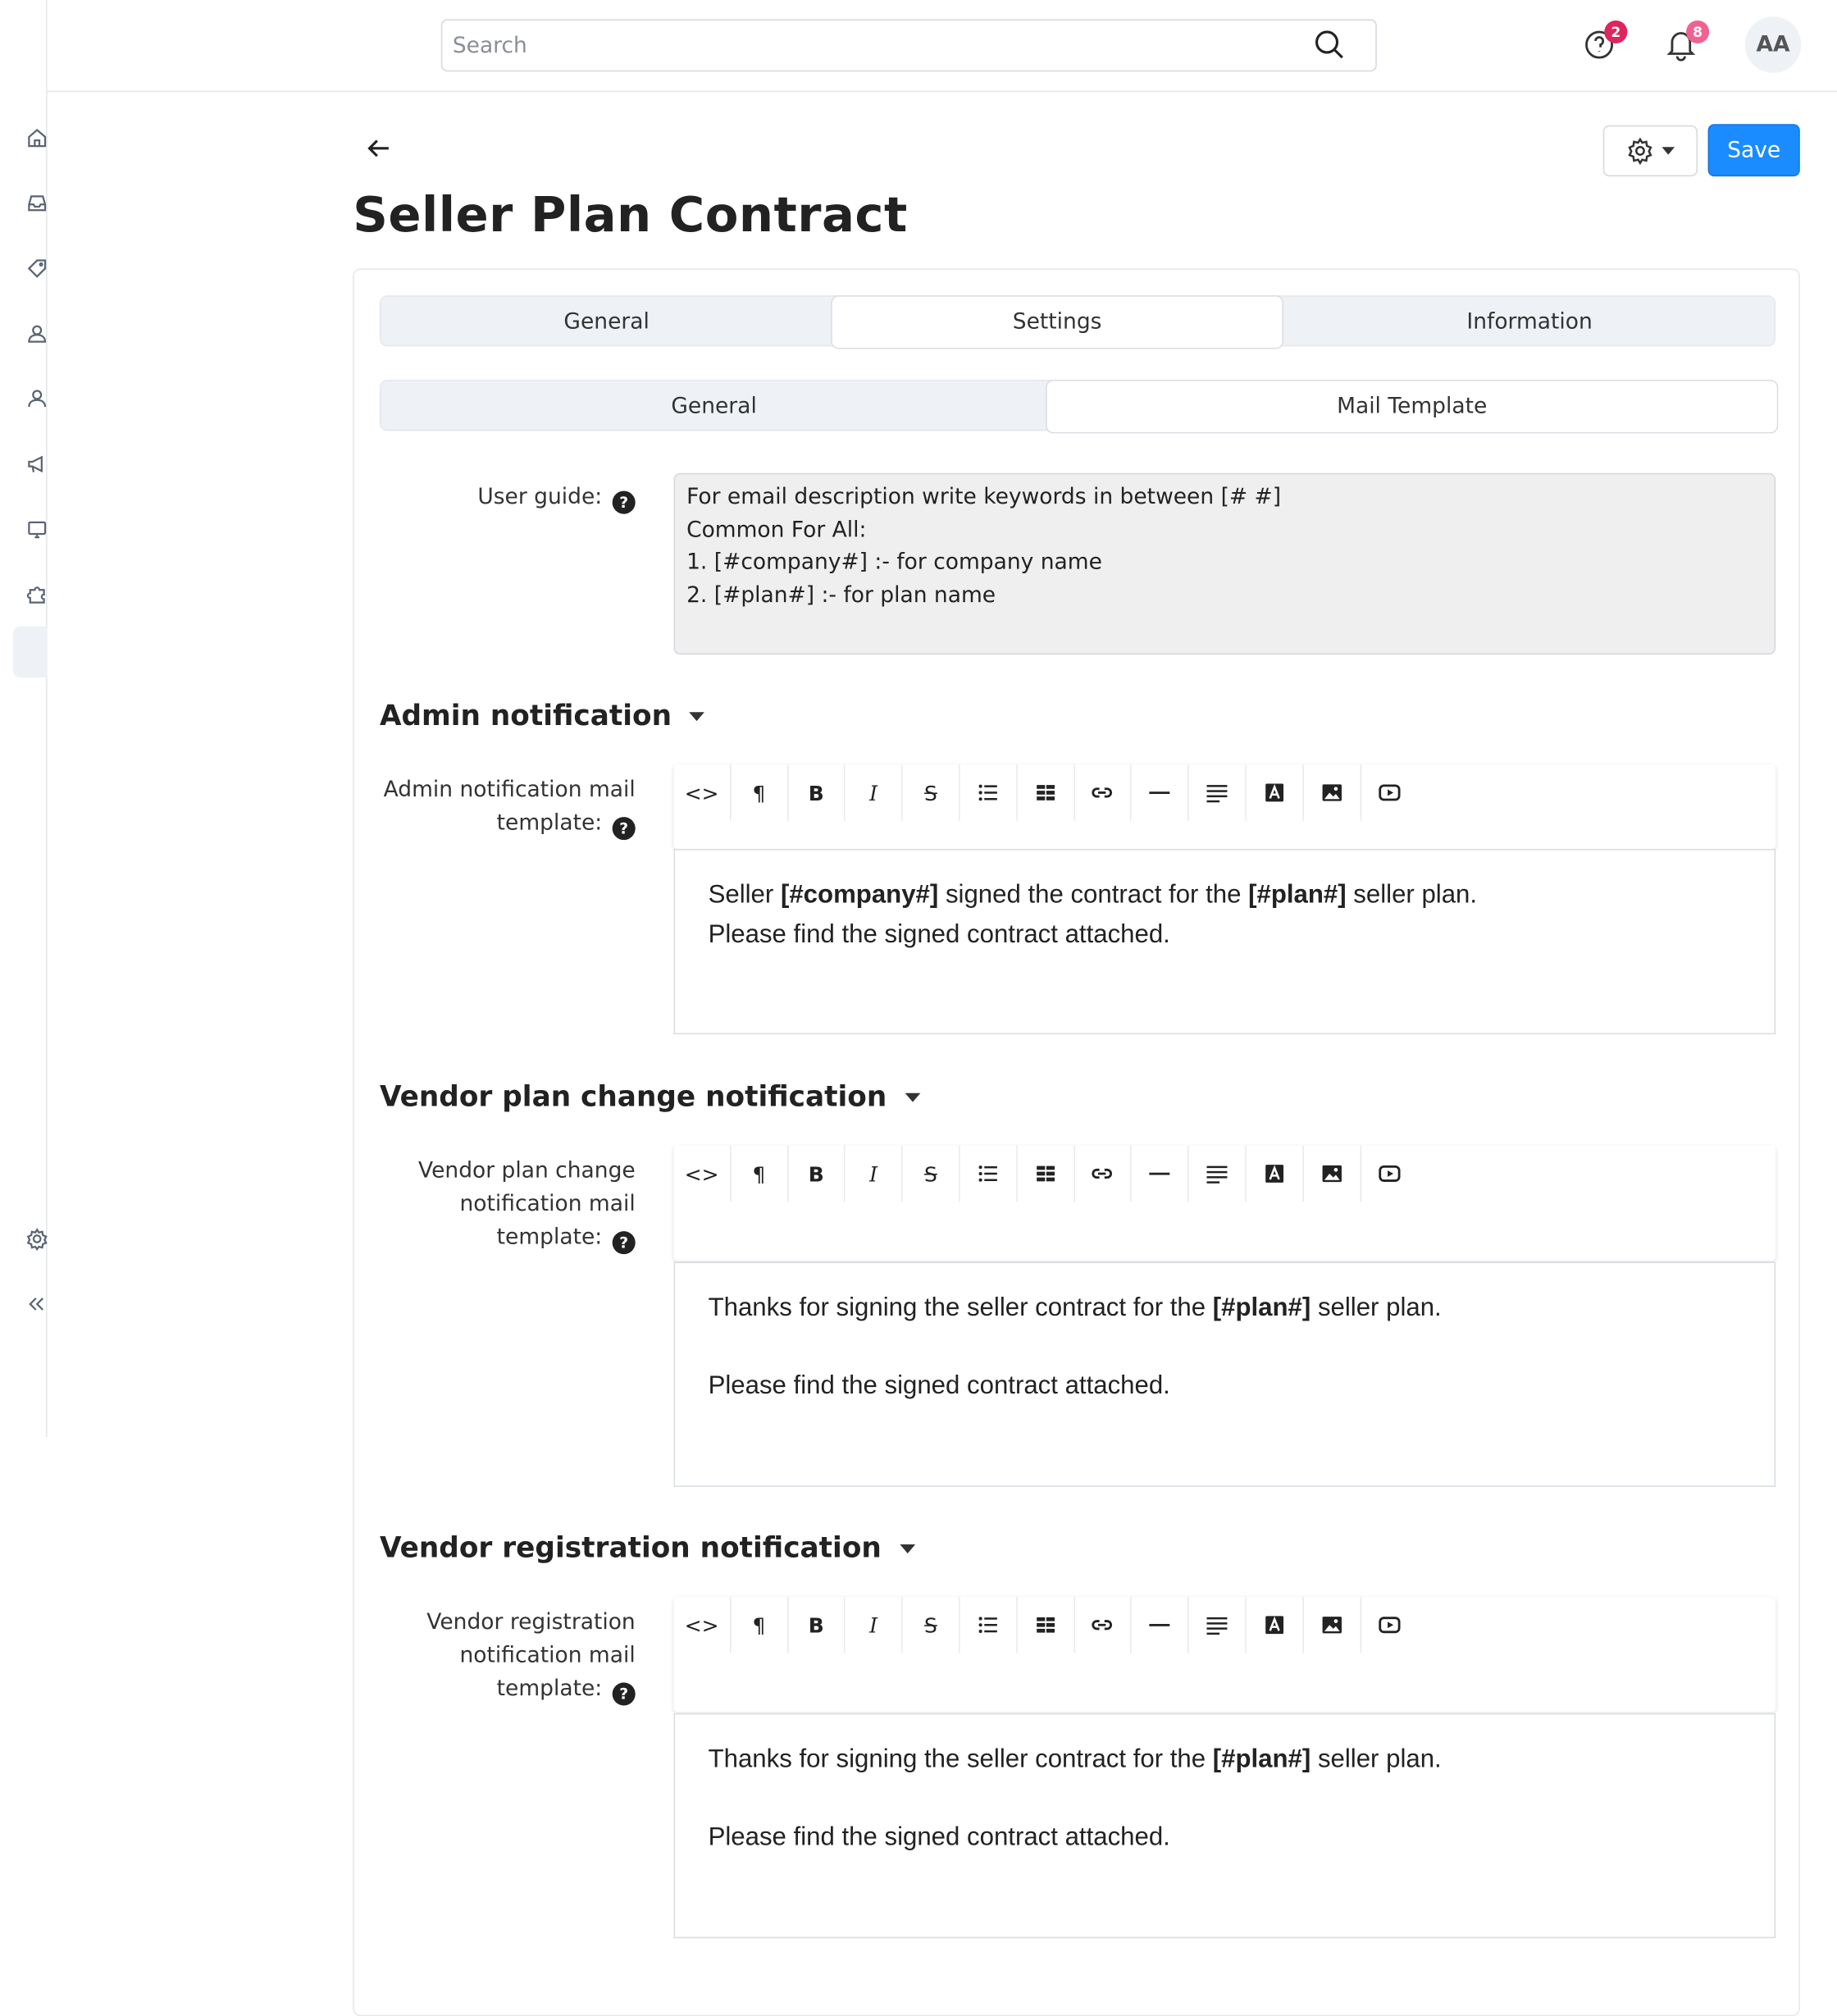 The height and width of the screenshot is (2016, 1837). What do you see at coordinates (1225, 1203) in the screenshot?
I see `vendor-plan-editor-toolbar: <> ¶ B I S` at bounding box center [1225, 1203].